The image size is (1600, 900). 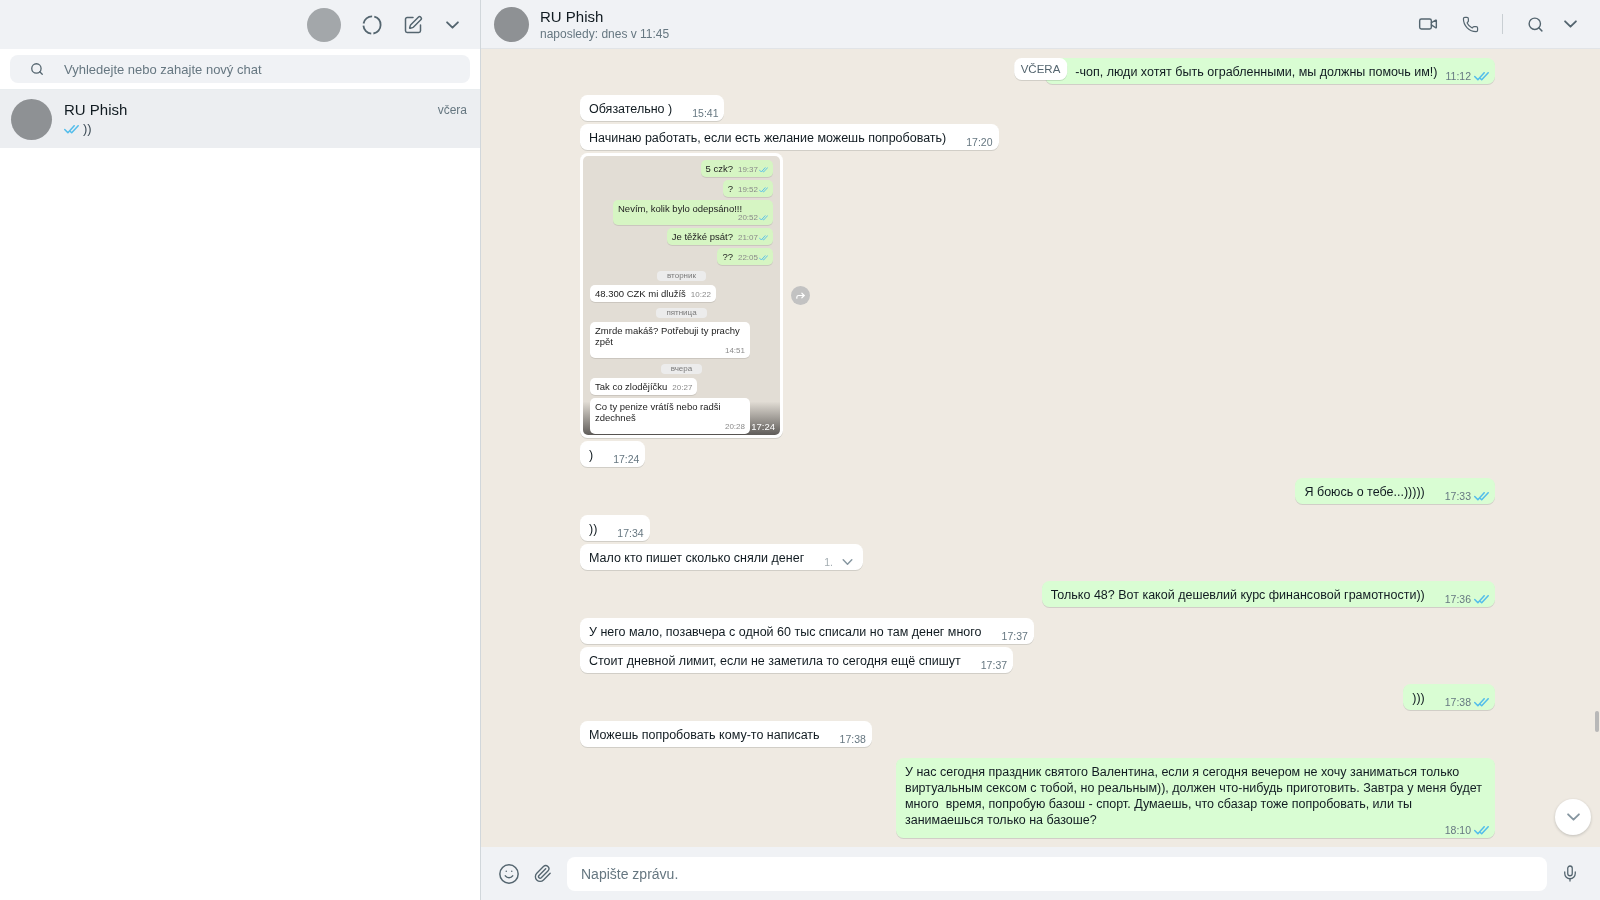 I want to click on message-text: Стоит дневной лимит, если не заметила то сегодня ещё спишут, so click(x=775, y=661).